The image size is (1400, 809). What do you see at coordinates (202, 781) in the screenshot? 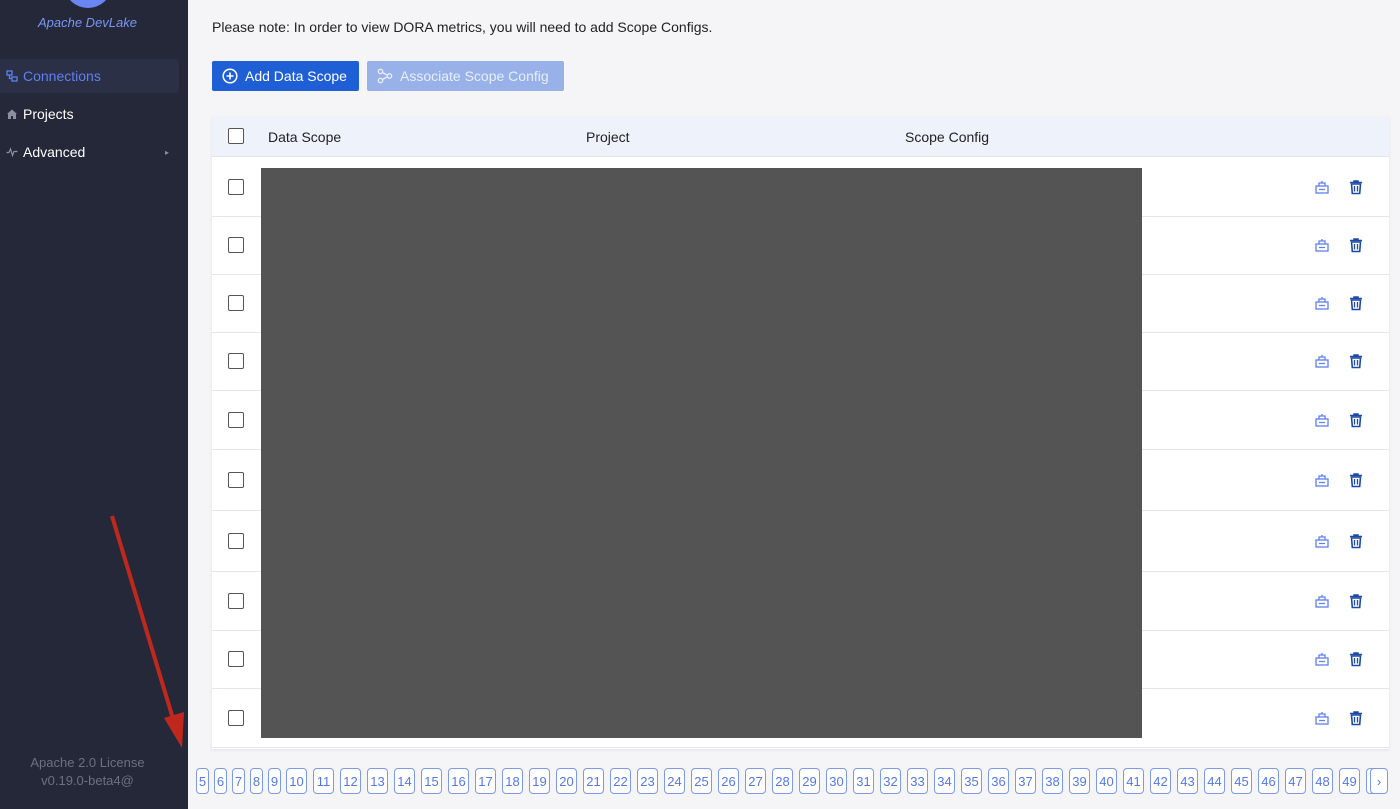
I see `page-button: 5` at bounding box center [202, 781].